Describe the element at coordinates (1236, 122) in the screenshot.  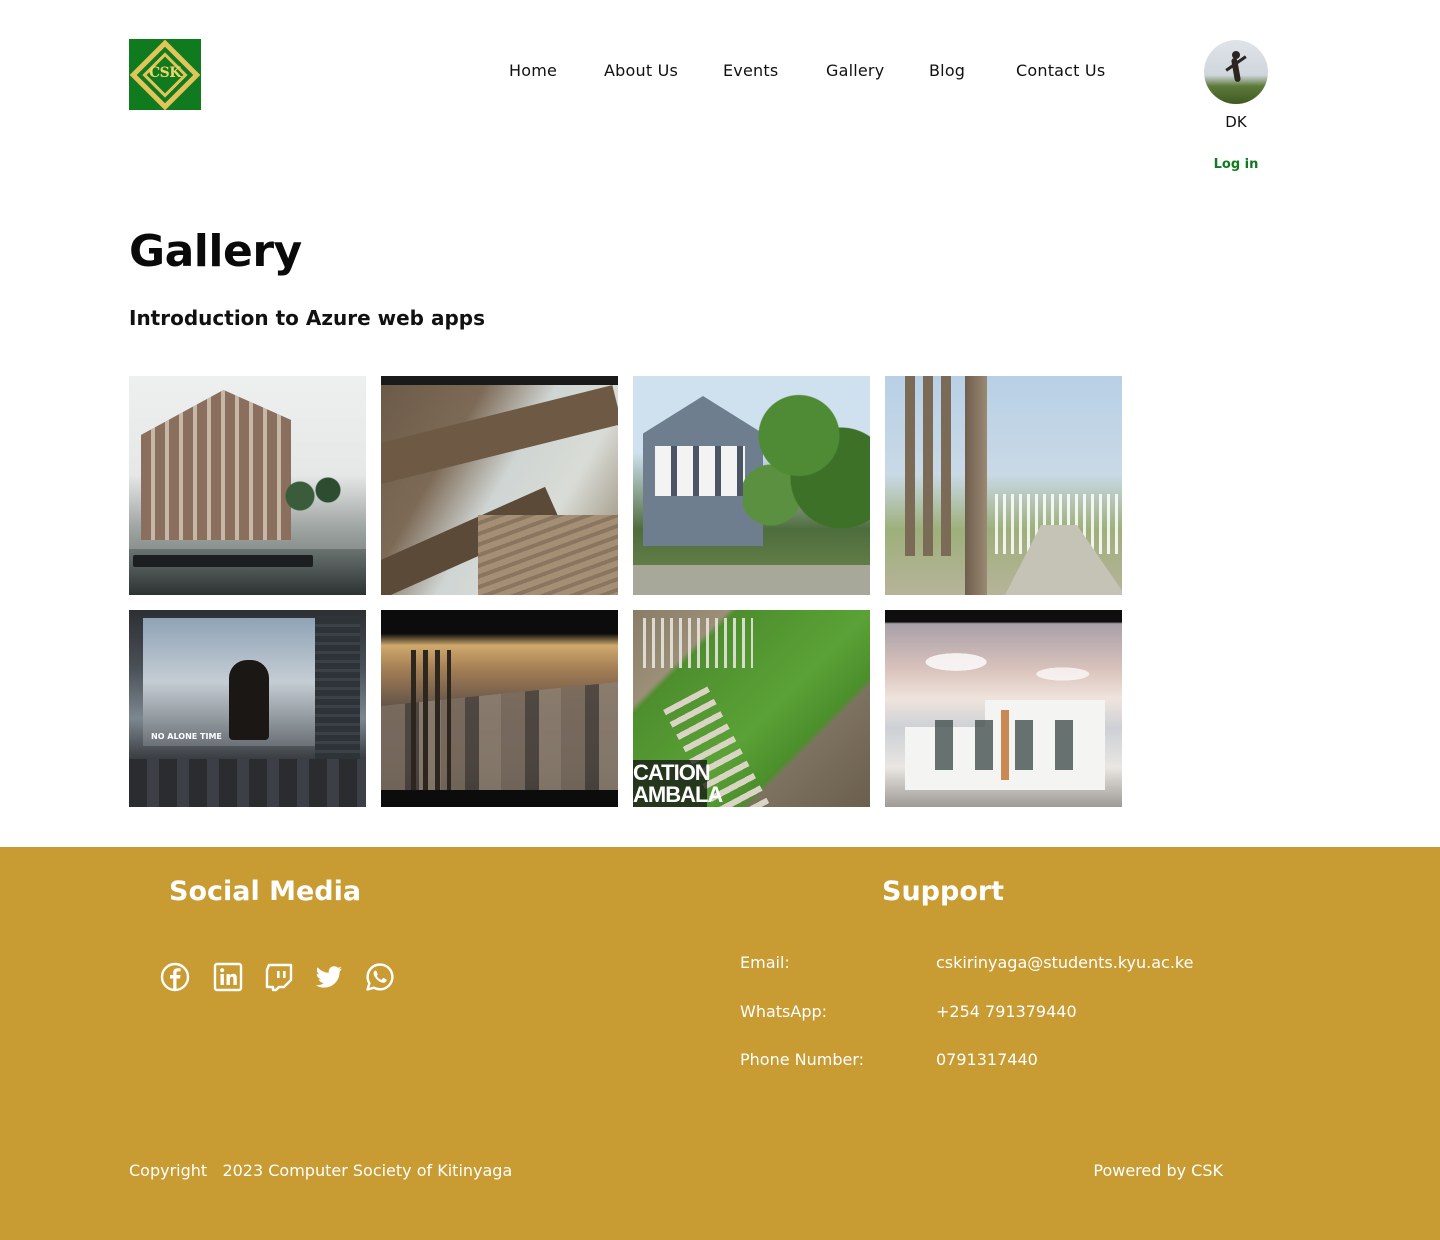
I see `user-name: DK` at that location.